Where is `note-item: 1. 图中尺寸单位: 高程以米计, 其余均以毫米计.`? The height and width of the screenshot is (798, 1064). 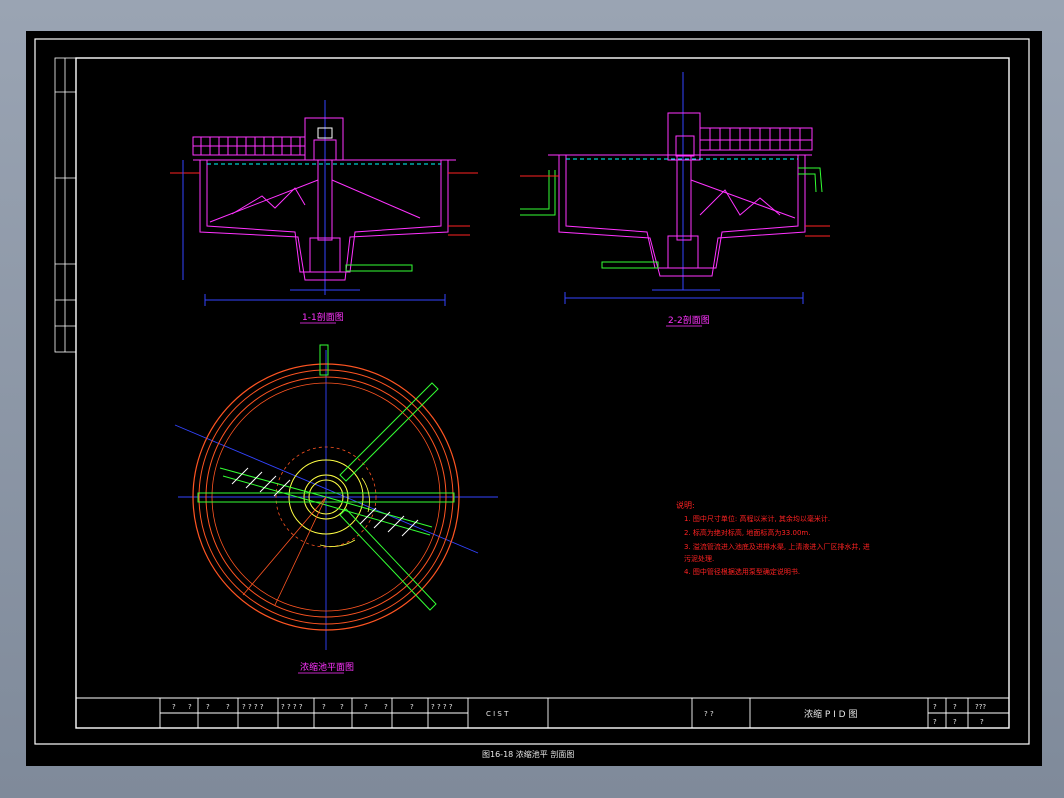
note-item: 1. 图中尺寸单位: 高程以米计, 其余均以毫米计. is located at coordinates (757, 518).